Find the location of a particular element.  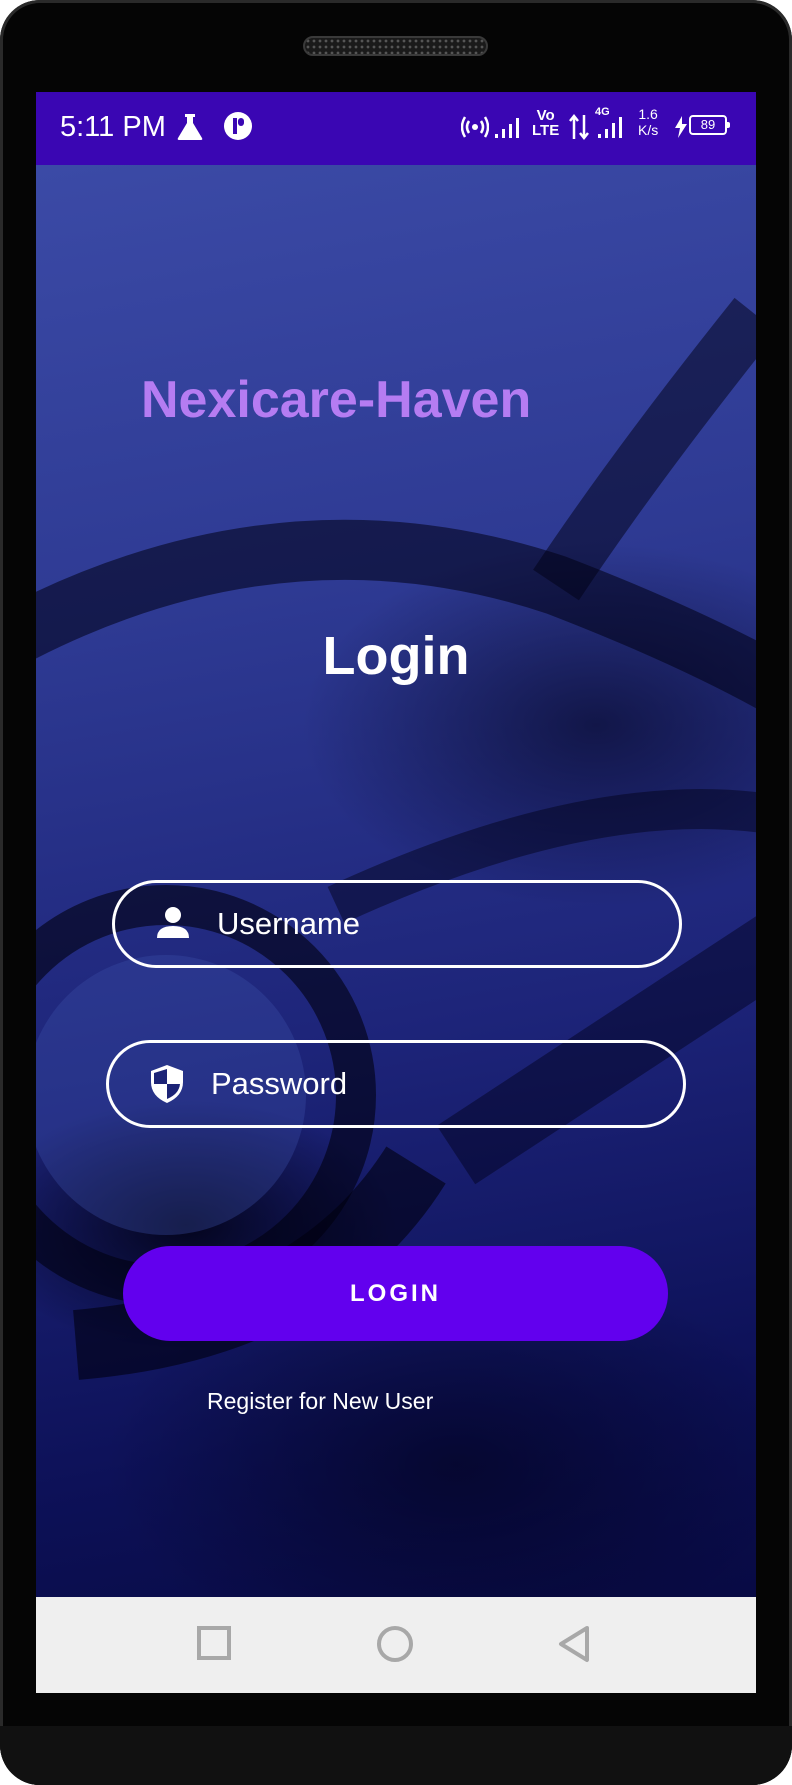

volte-label-bottom: LTE is located at coordinates (546, 130).